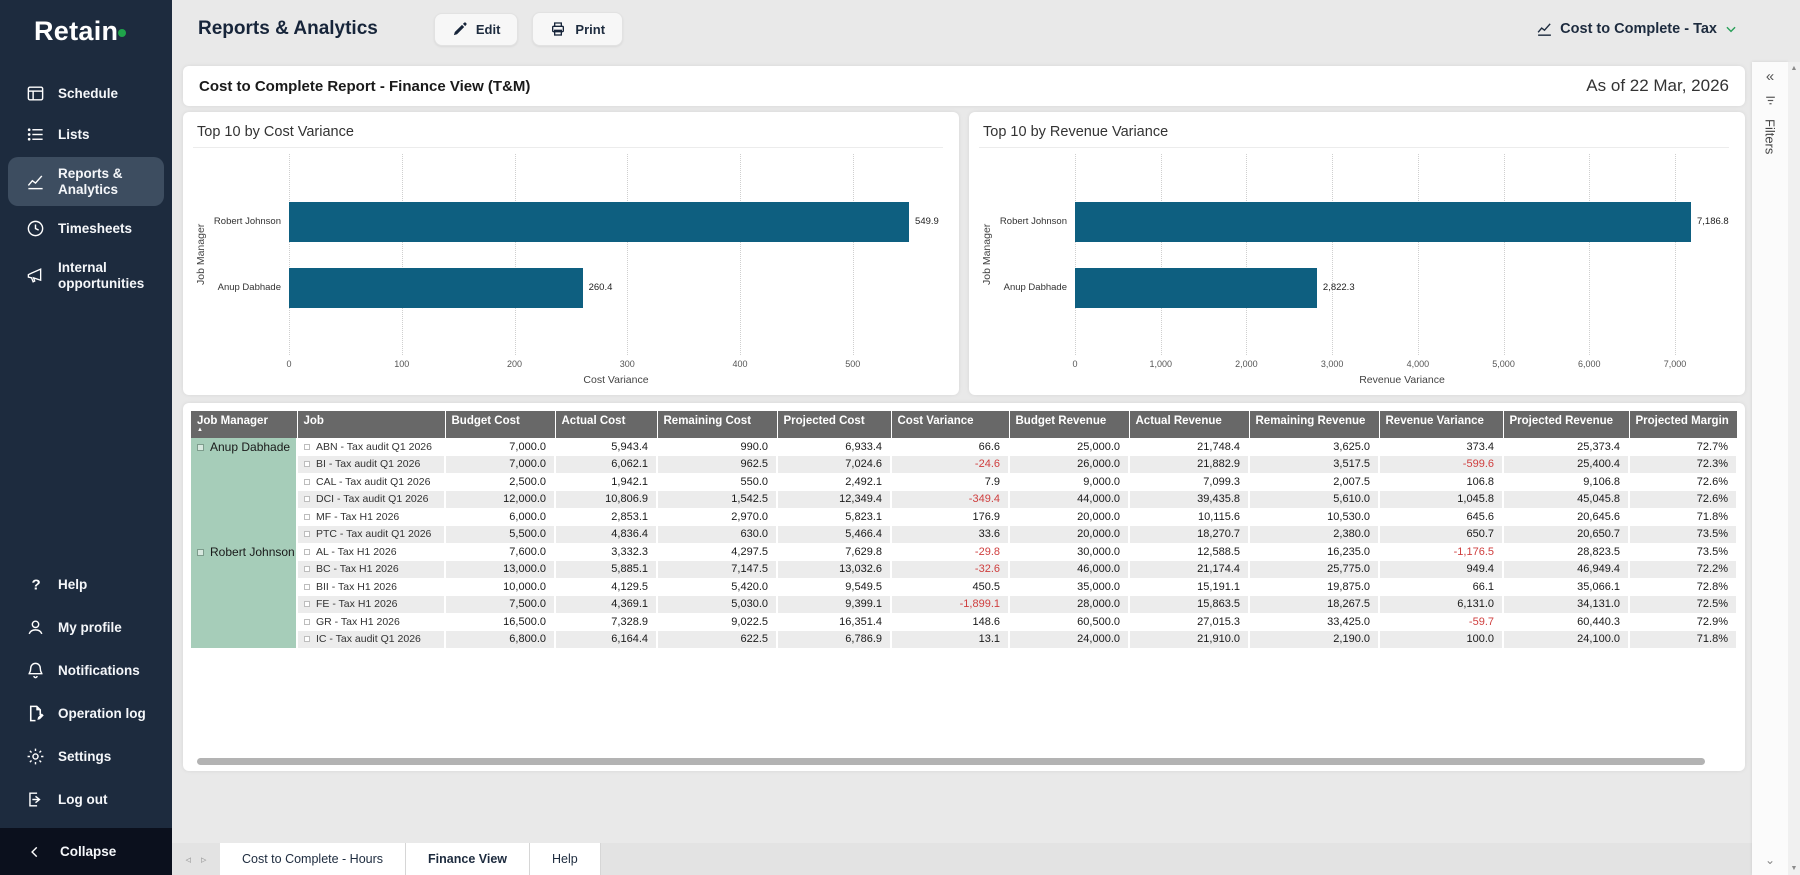 The height and width of the screenshot is (875, 1800). What do you see at coordinates (1770, 76) in the screenshot?
I see `expand-filters-icon: «` at bounding box center [1770, 76].